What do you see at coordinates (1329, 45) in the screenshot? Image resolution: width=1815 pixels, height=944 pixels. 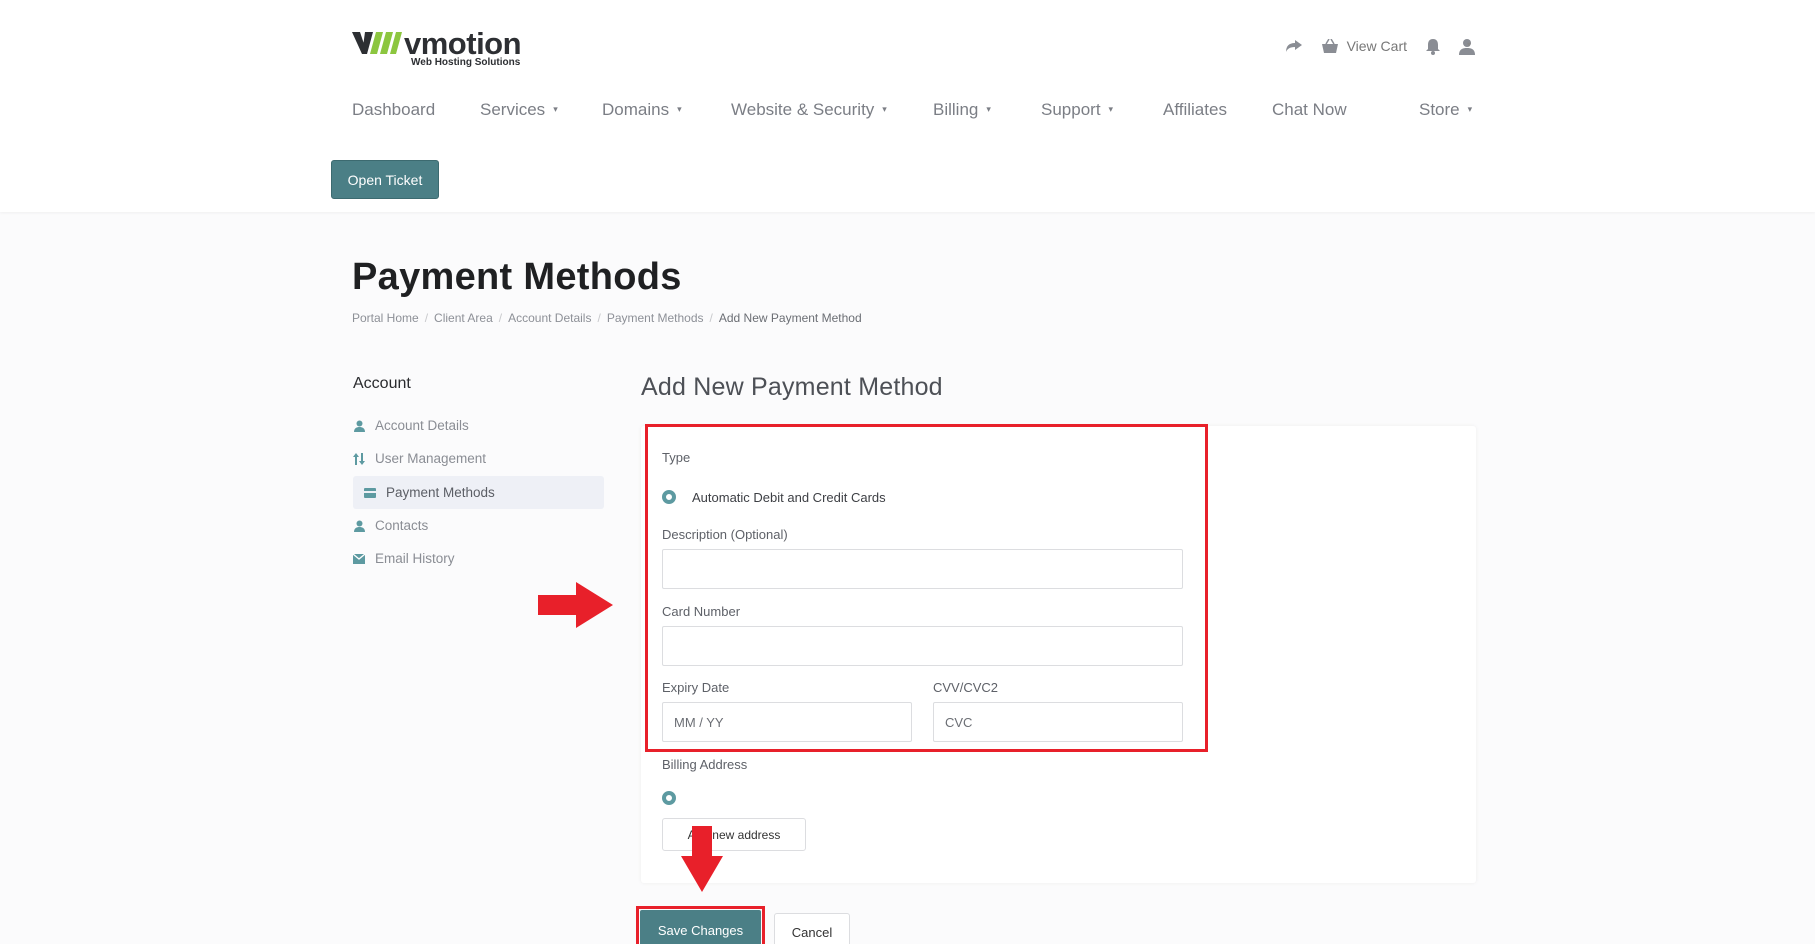 I see `basket-icon` at bounding box center [1329, 45].